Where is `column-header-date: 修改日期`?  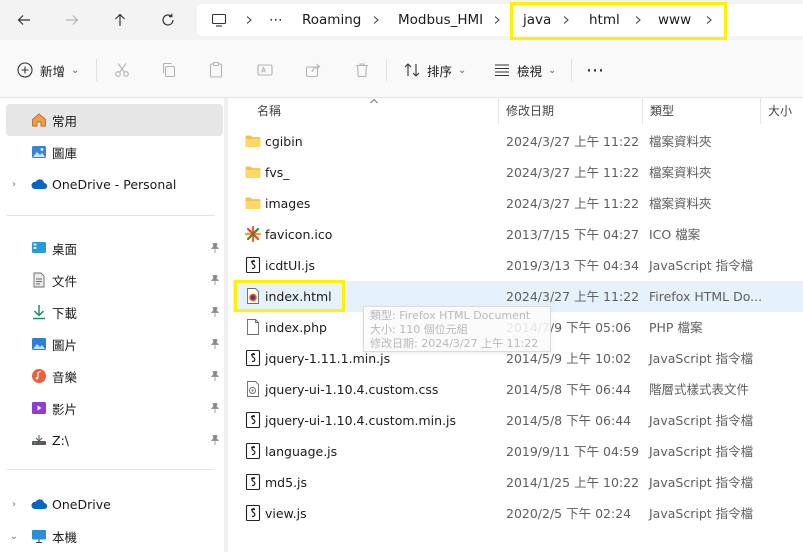
column-header-date: 修改日期 is located at coordinates (530, 111).